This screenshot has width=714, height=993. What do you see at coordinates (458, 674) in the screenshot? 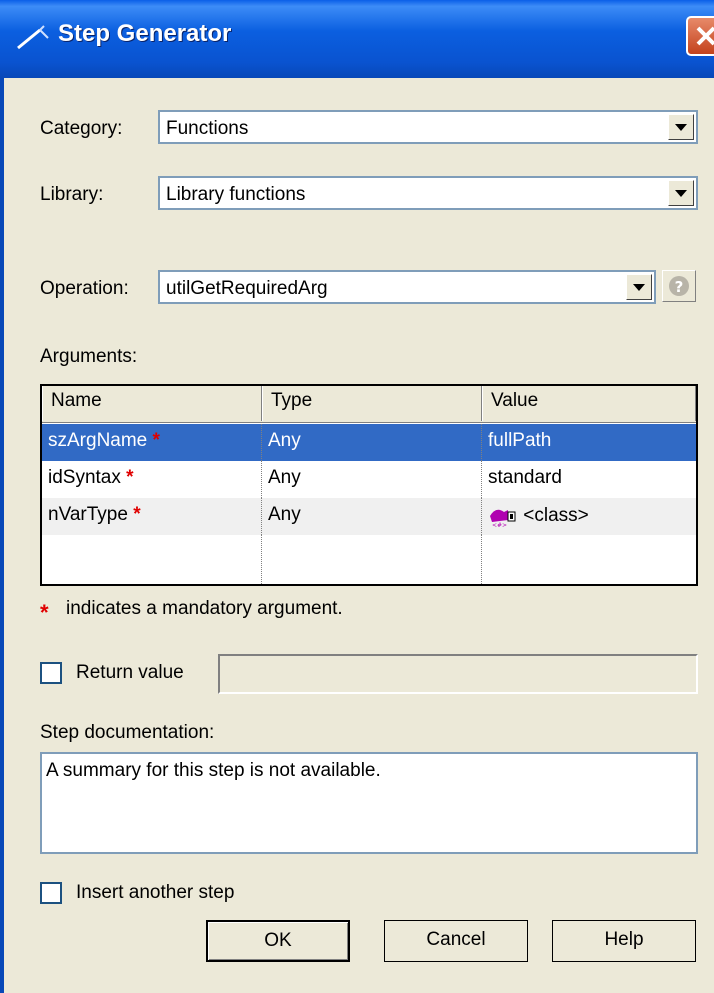
I see `return-value-field` at bounding box center [458, 674].